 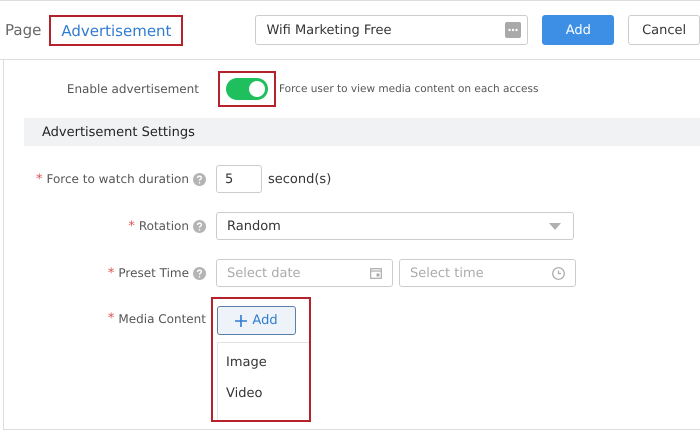 What do you see at coordinates (267, 393) in the screenshot?
I see `menu-item: Video` at bounding box center [267, 393].